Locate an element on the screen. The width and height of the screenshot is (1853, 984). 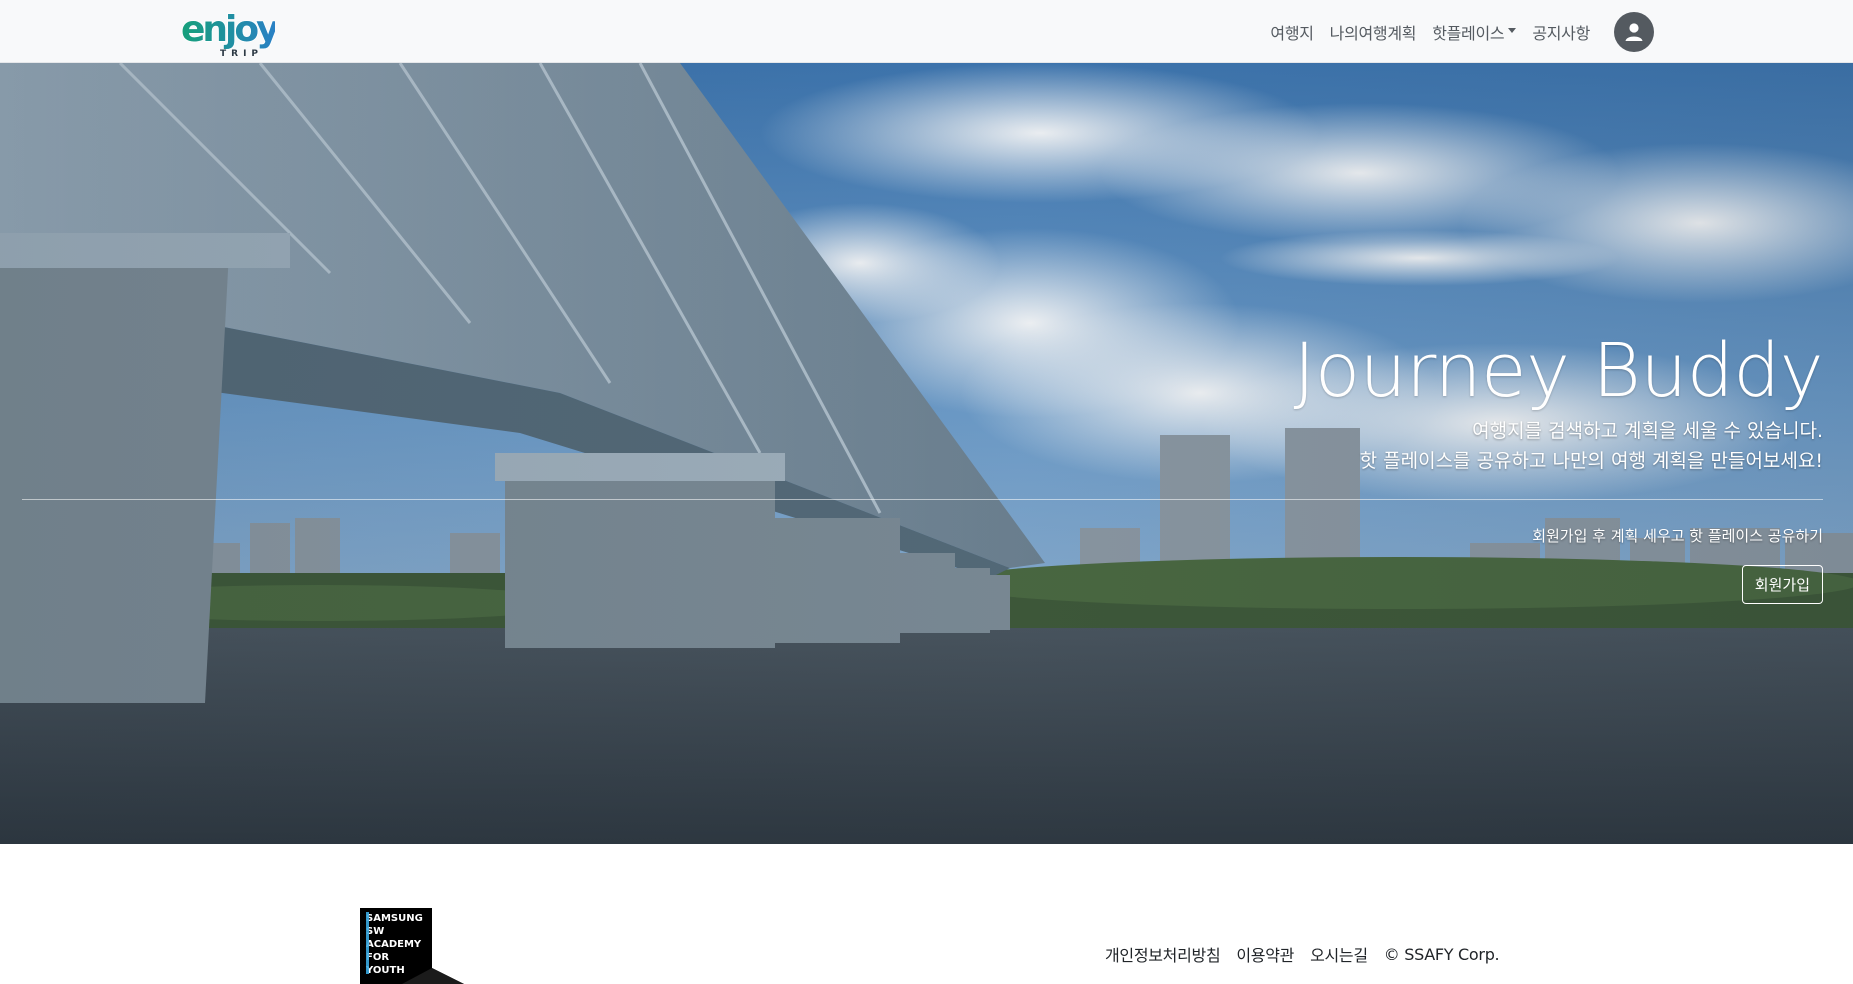
enjoy-trip-logo: enjoy TRIP is located at coordinates (227, 31).